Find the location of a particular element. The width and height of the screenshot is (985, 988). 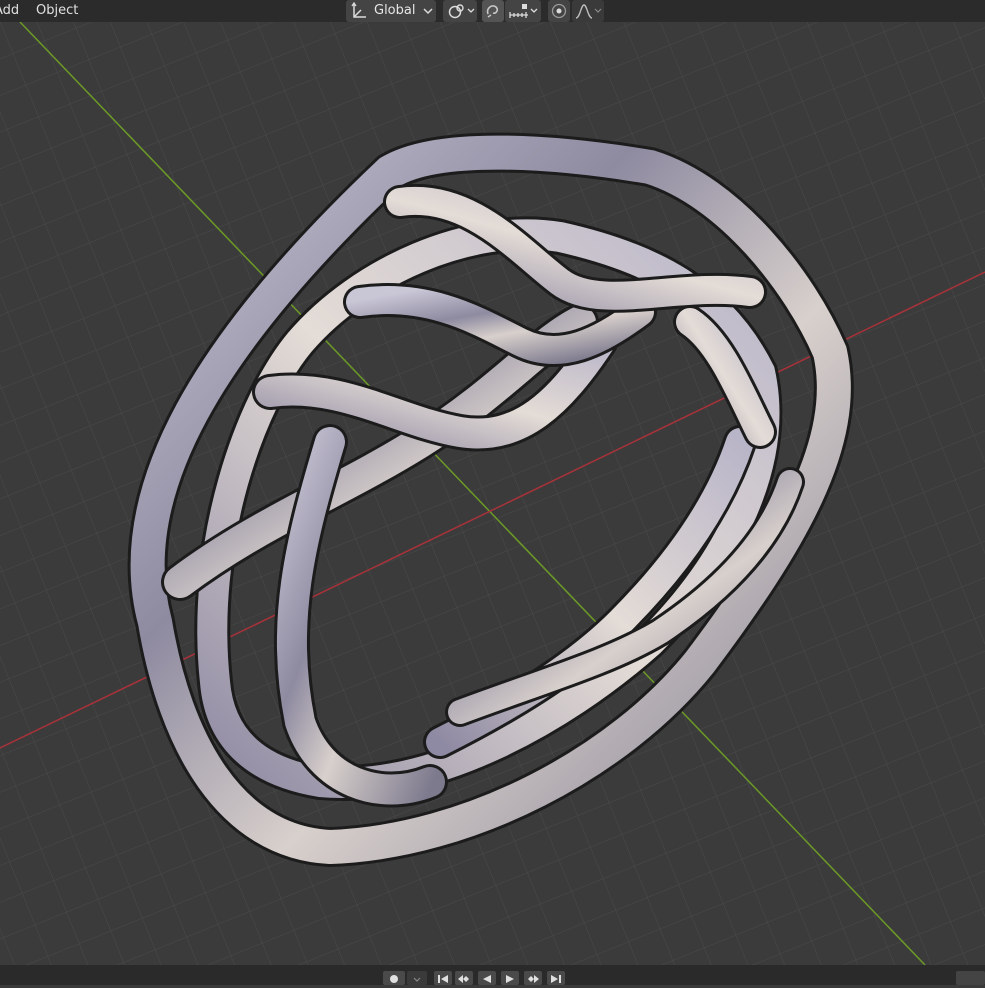

transform-orientation-dropdown: Global is located at coordinates (391, 11).